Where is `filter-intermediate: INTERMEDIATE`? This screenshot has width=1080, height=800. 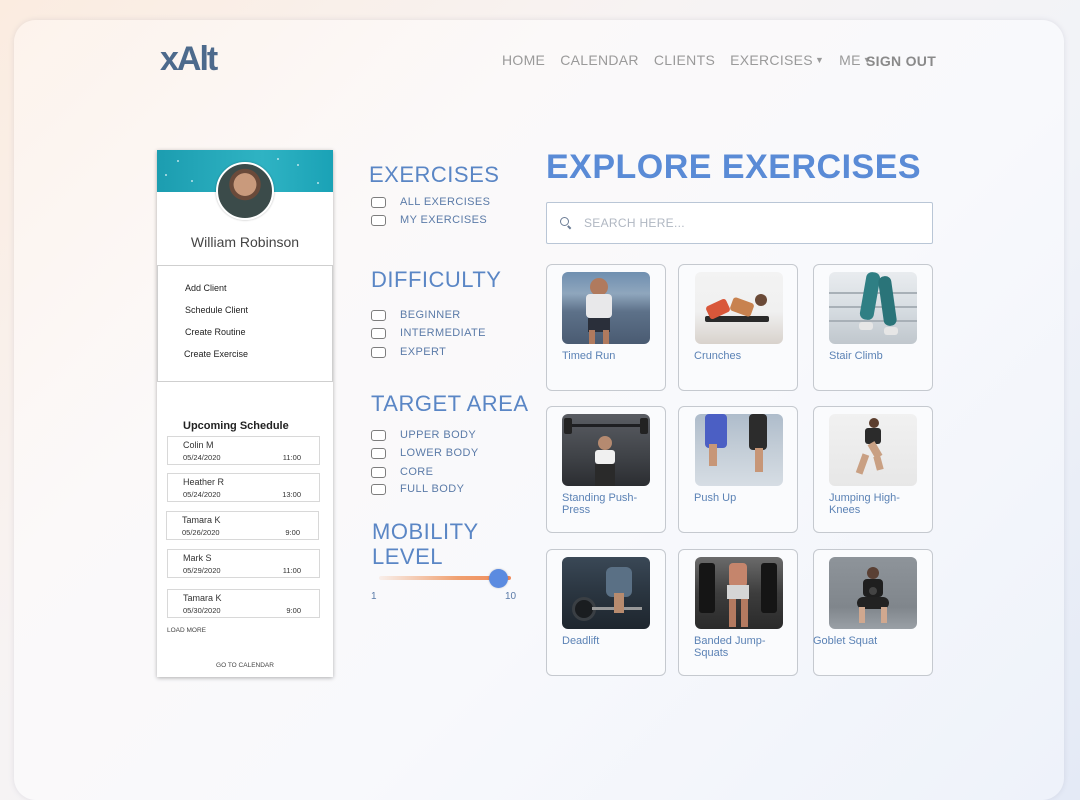 filter-intermediate: INTERMEDIATE is located at coordinates (428, 333).